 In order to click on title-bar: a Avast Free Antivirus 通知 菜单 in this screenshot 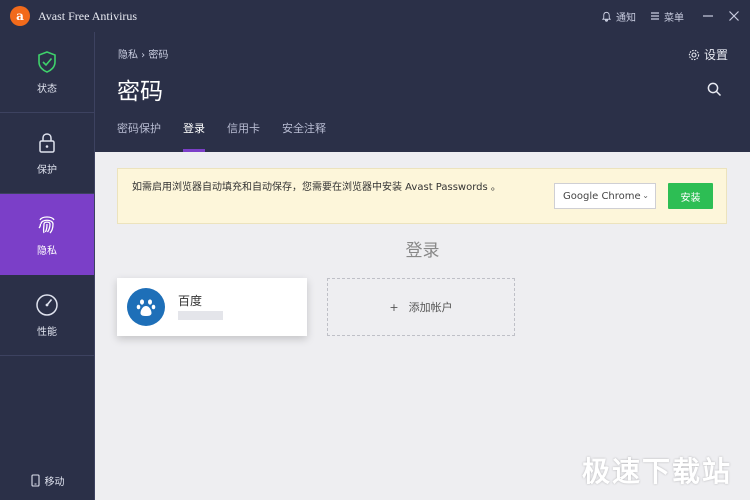, I will do `click(375, 16)`.